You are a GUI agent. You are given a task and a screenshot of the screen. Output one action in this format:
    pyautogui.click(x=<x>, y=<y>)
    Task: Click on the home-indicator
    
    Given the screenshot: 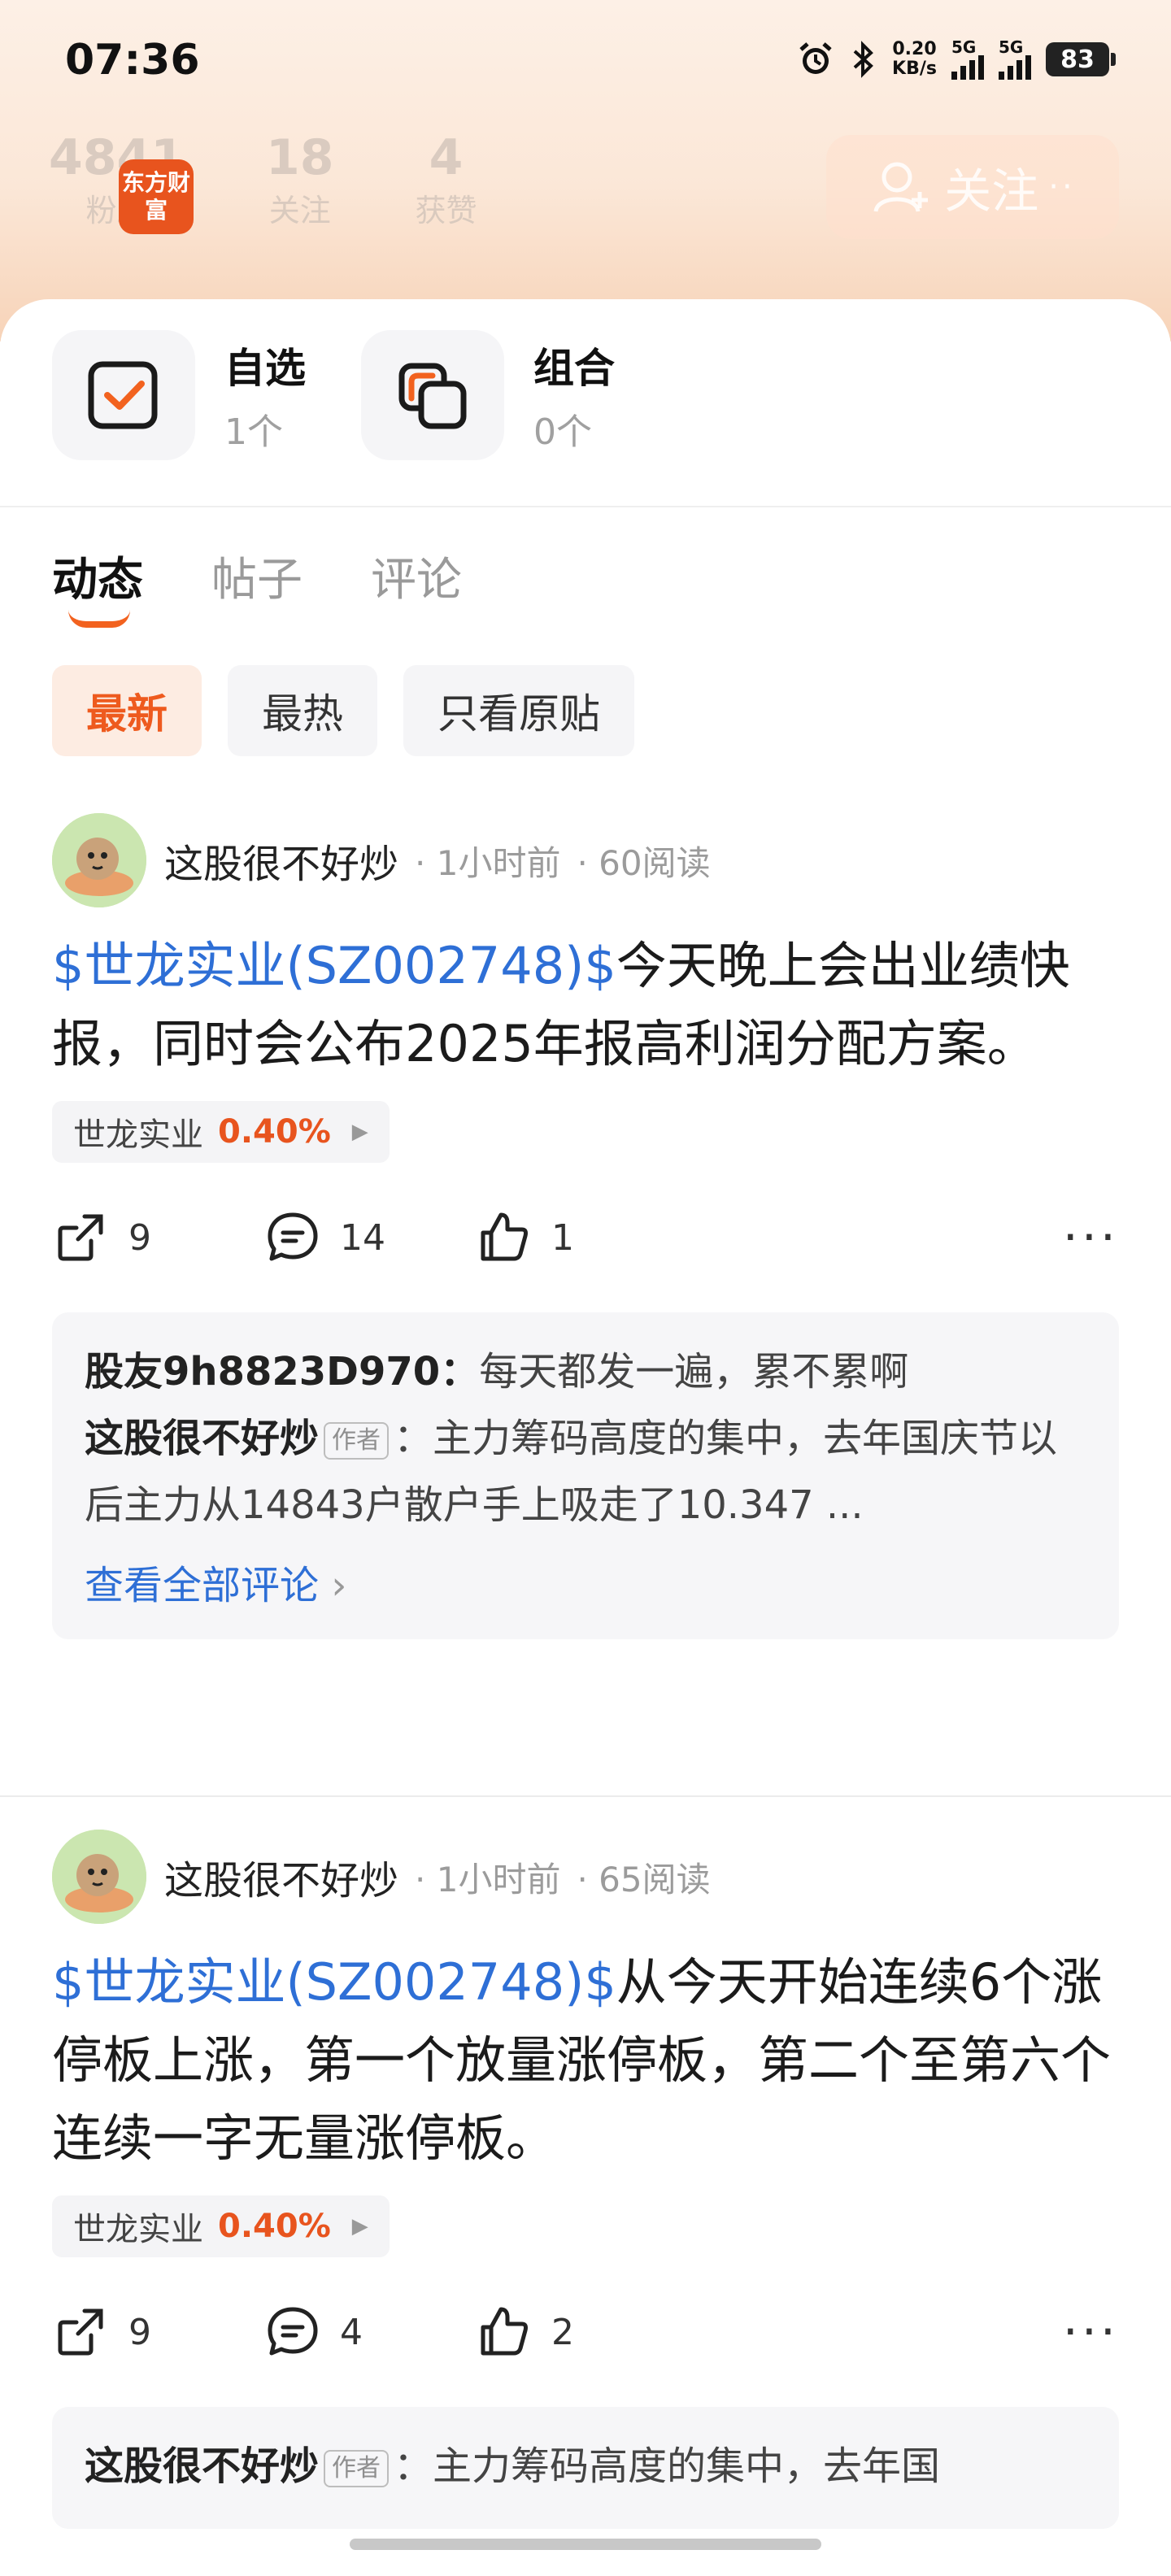 What is the action you would take?
    pyautogui.click(x=585, y=2544)
    